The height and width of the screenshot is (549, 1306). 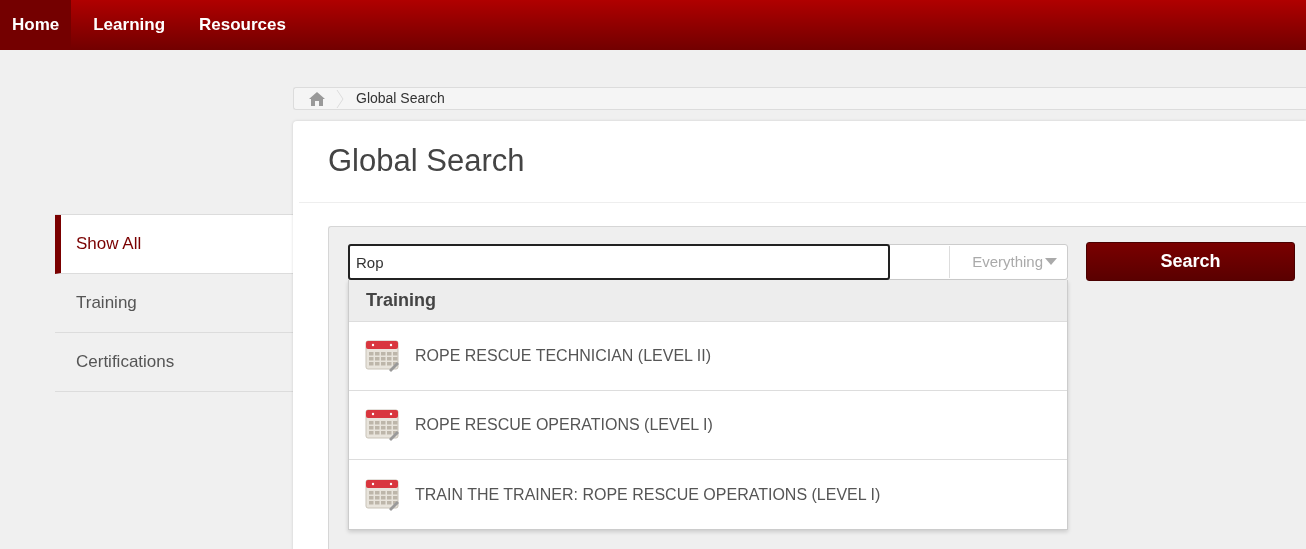 I want to click on suggestion-item: TRAIN THE TRAINER: ROPE RESCUE OPERATIONS (LEVEL I), so click(x=708, y=494).